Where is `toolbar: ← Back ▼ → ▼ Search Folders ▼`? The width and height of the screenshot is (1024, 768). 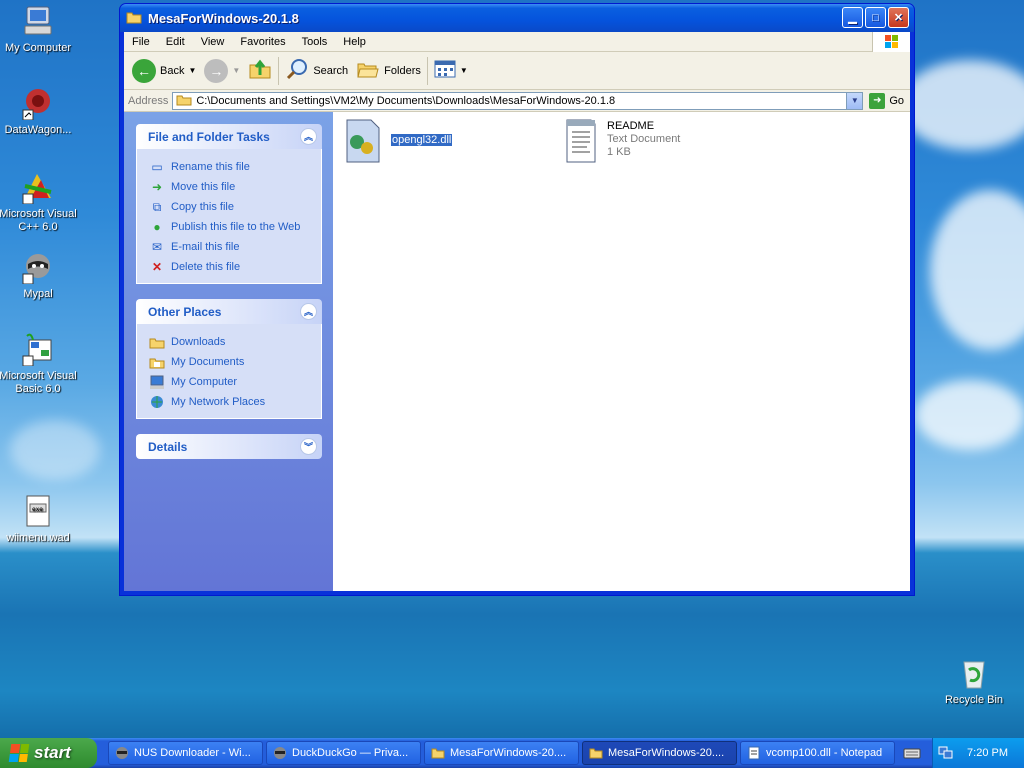 toolbar: ← Back ▼ → ▼ Search Folders ▼ is located at coordinates (517, 71).